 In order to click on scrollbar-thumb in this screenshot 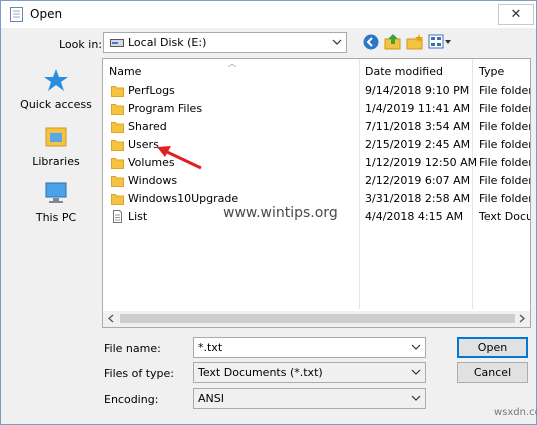, I will do `click(317, 318)`.